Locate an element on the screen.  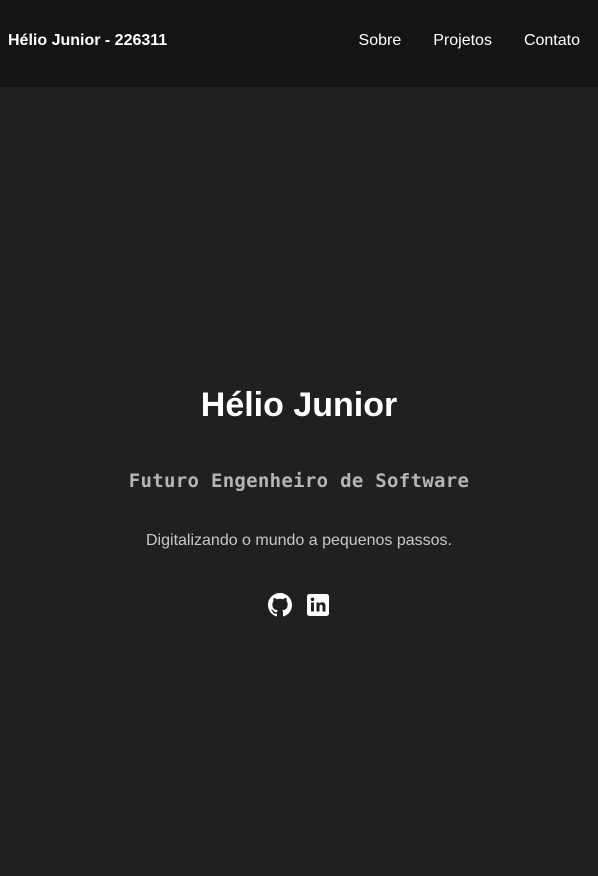
site-brand: Hélio Junior - 226311 is located at coordinates (87, 41).